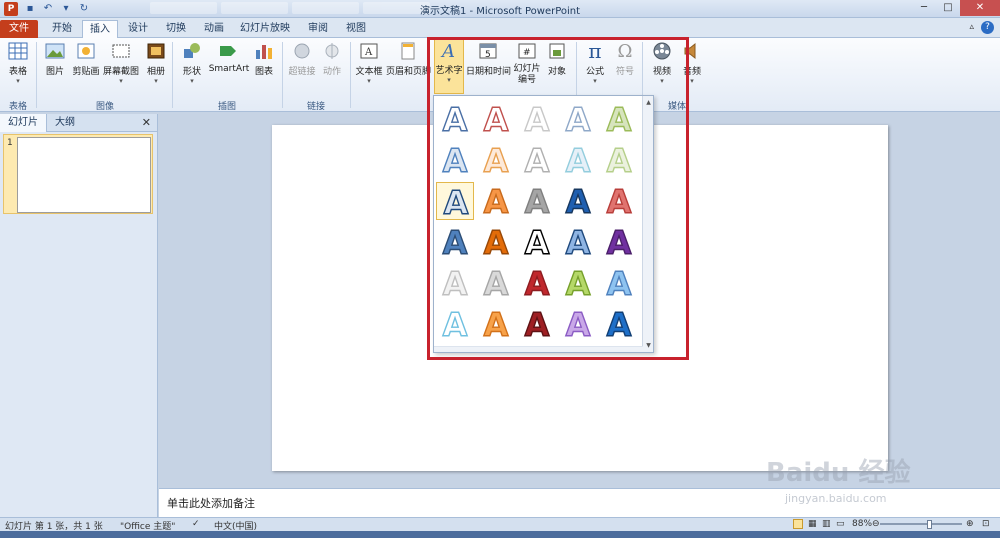 Image resolution: width=1000 pixels, height=538 pixels. I want to click on chart-icon, so click(264, 51).